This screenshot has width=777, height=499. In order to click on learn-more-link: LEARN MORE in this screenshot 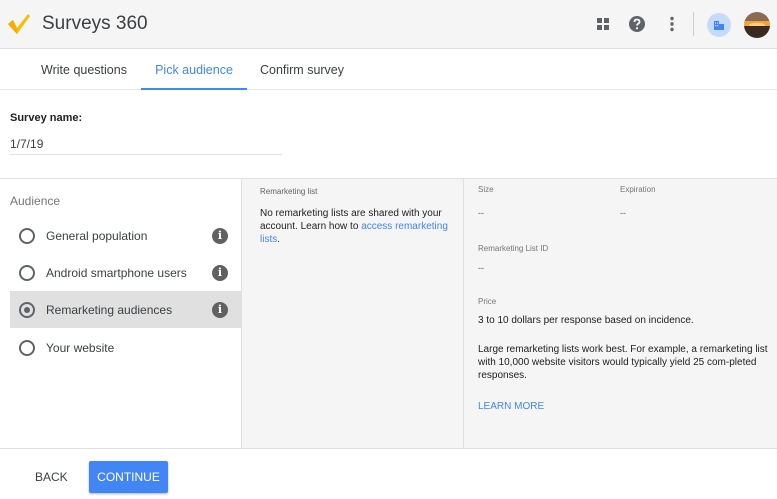, I will do `click(511, 406)`.